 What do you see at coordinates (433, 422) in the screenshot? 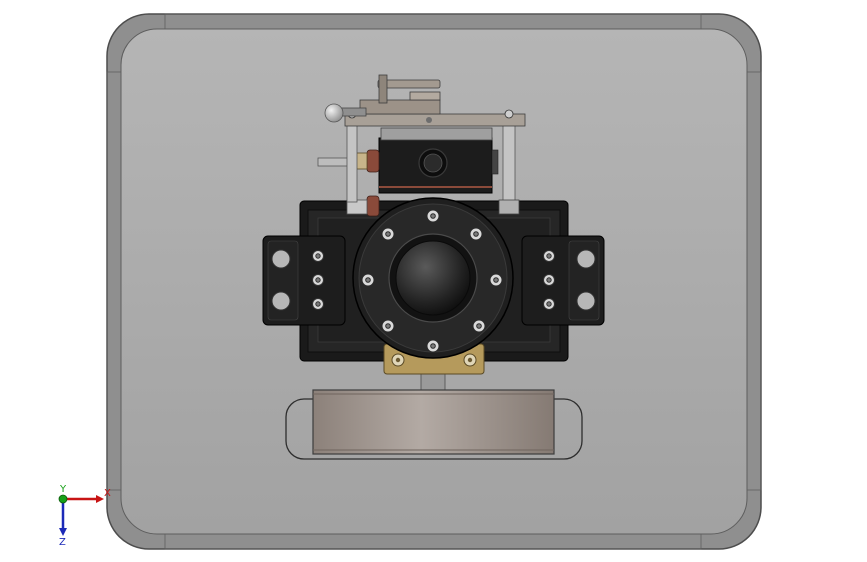
I see `drum-pulley` at bounding box center [433, 422].